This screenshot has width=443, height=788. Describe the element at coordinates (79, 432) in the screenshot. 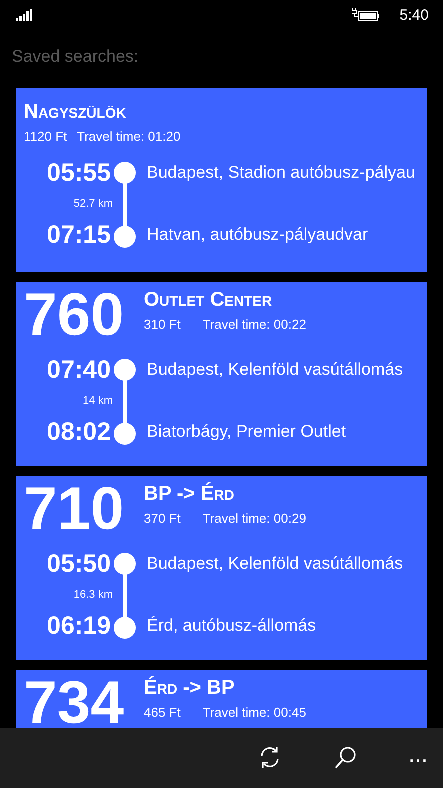

I see `arrival-time: 08:02` at that location.